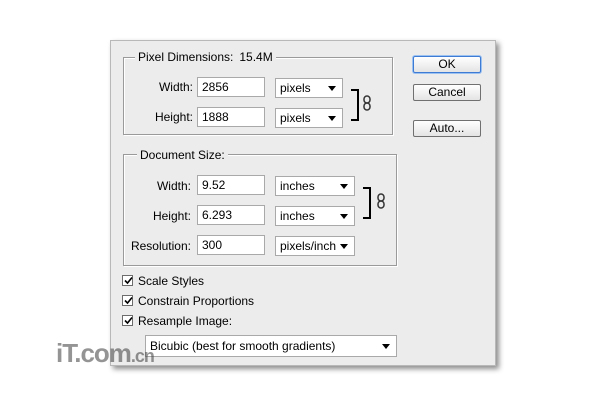 The height and width of the screenshot is (400, 600). I want to click on watermark-logo: iT.com.cn, so click(105, 353).